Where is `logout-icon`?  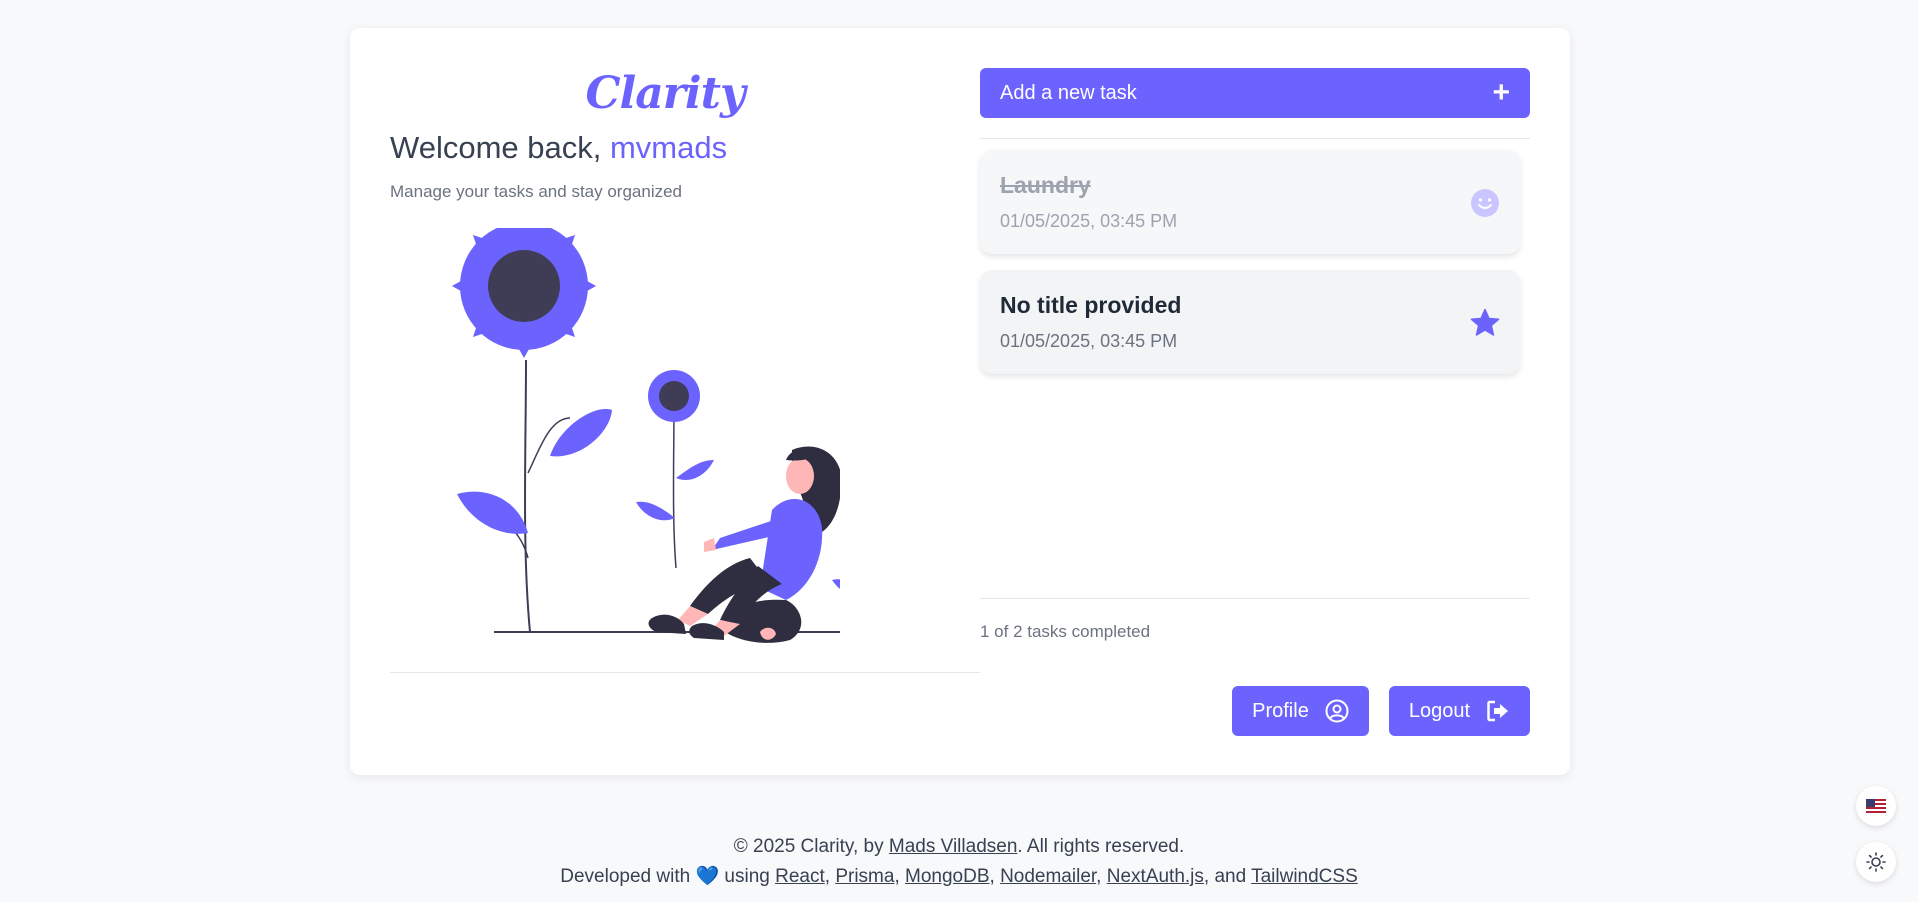 logout-icon is located at coordinates (1497, 711).